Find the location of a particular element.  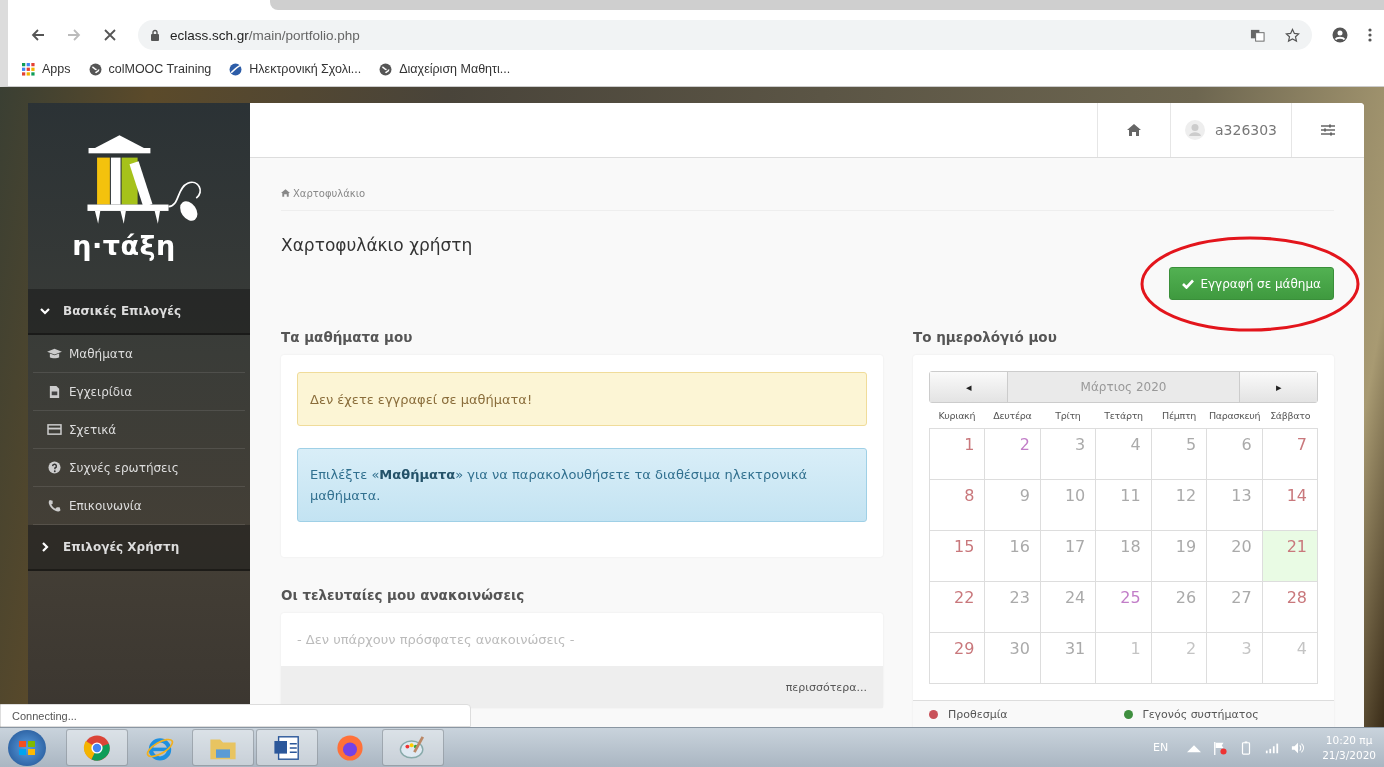

checkmark-icon is located at coordinates (1188, 283).